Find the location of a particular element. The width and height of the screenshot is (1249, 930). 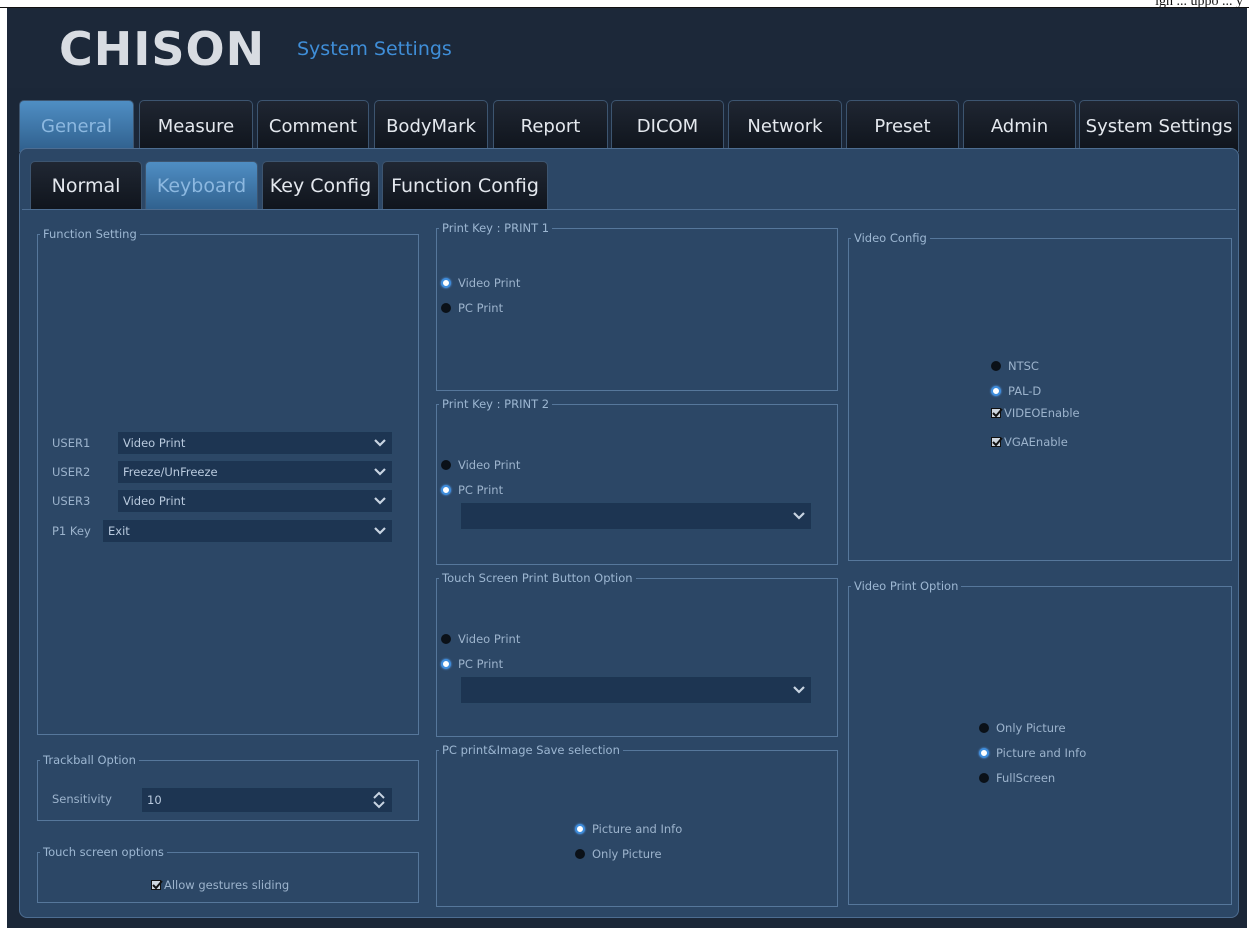

spin-arrows-icon is located at coordinates (379, 800).